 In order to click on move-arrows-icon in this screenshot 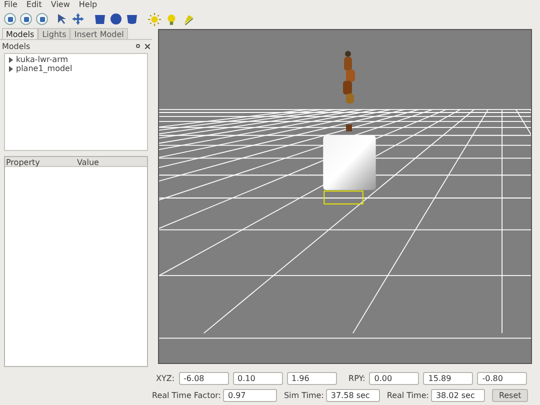, I will do `click(78, 19)`.